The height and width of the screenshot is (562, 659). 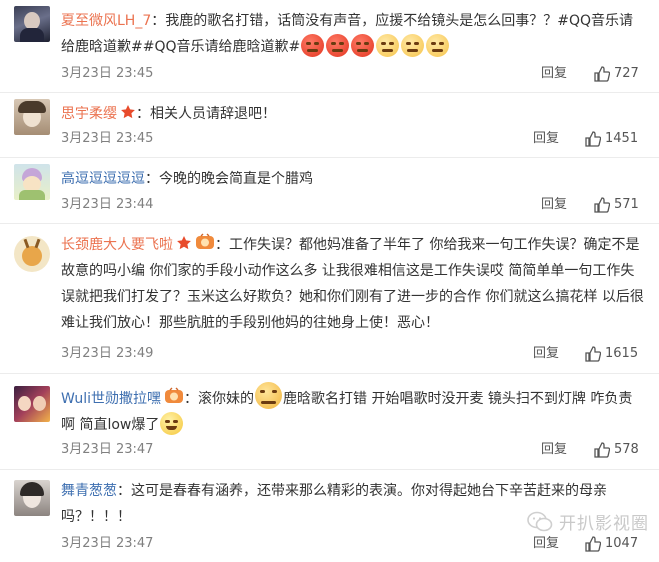 I want to click on comment-body: 高逗逗逗逗逗：今晚的晚会简直是个腊鸡, so click(x=353, y=179).